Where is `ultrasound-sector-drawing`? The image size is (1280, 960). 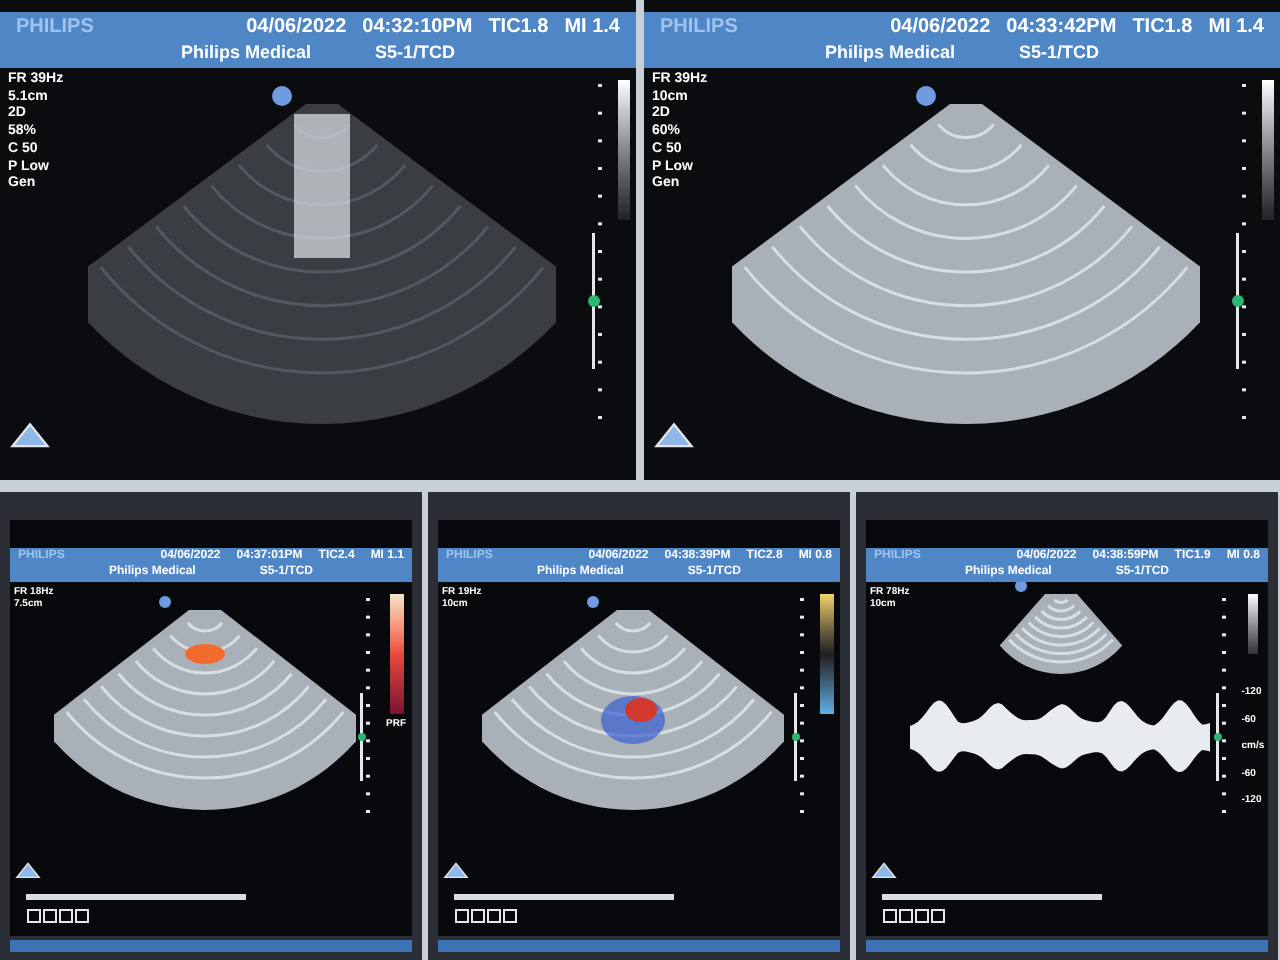
ultrasound-sector-drawing is located at coordinates (1060, 634).